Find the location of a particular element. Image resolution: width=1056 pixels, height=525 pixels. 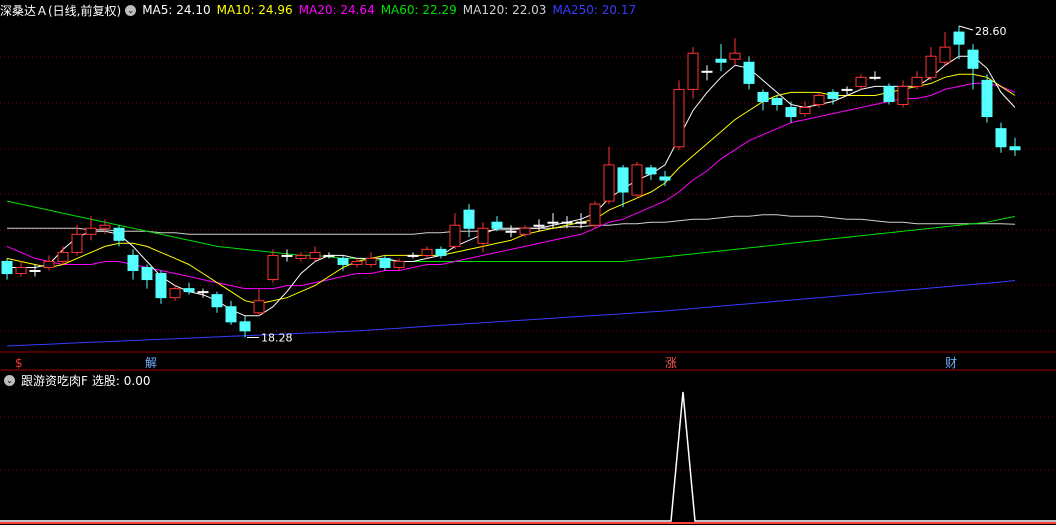

marker-zhang: 涨 is located at coordinates (671, 363).